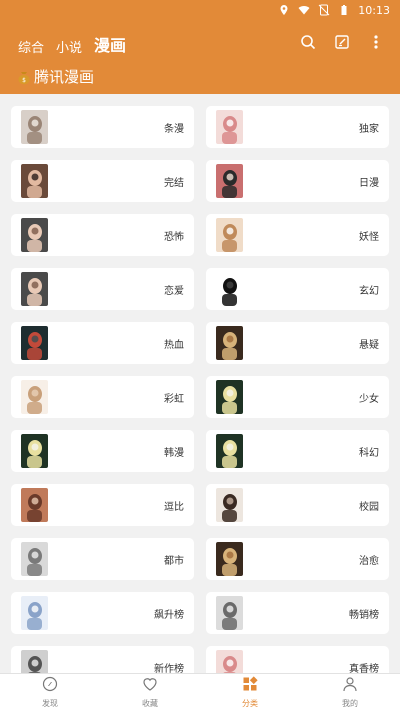 The image size is (400, 711). Describe the element at coordinates (110, 44) in the screenshot. I see `tab-comic: 漫画` at that location.